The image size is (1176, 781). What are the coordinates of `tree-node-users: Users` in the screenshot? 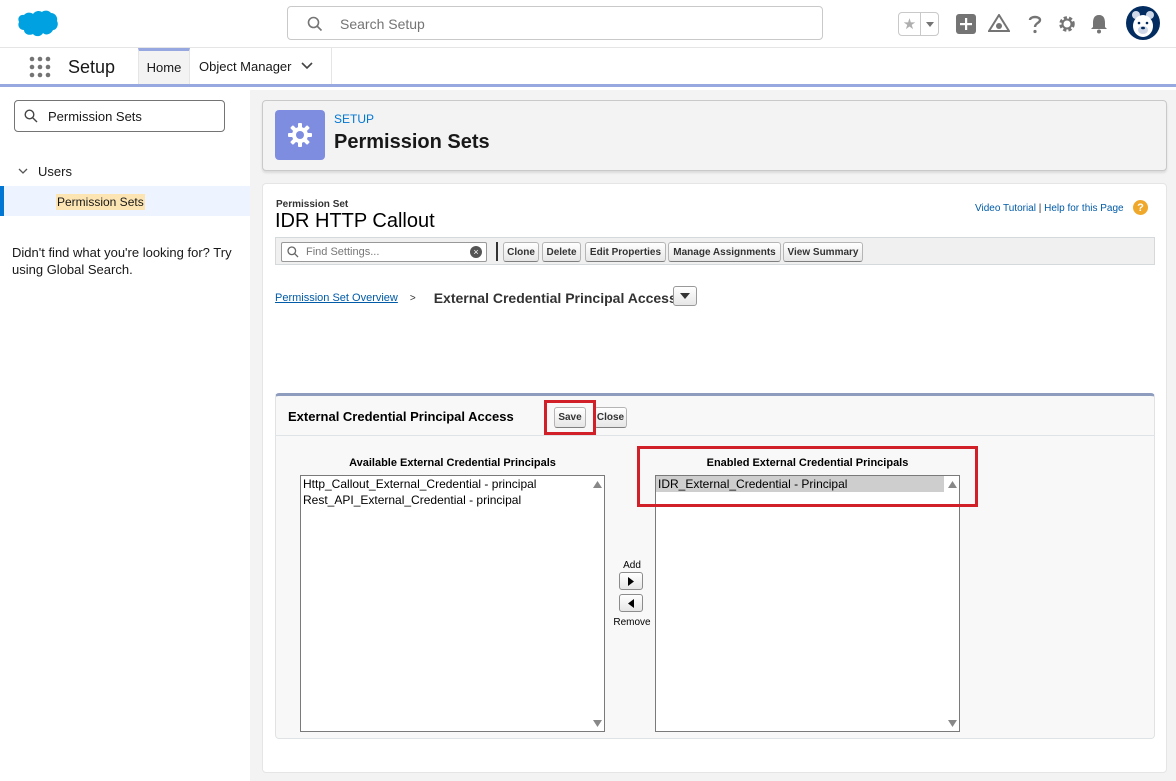 It's located at (45, 171).